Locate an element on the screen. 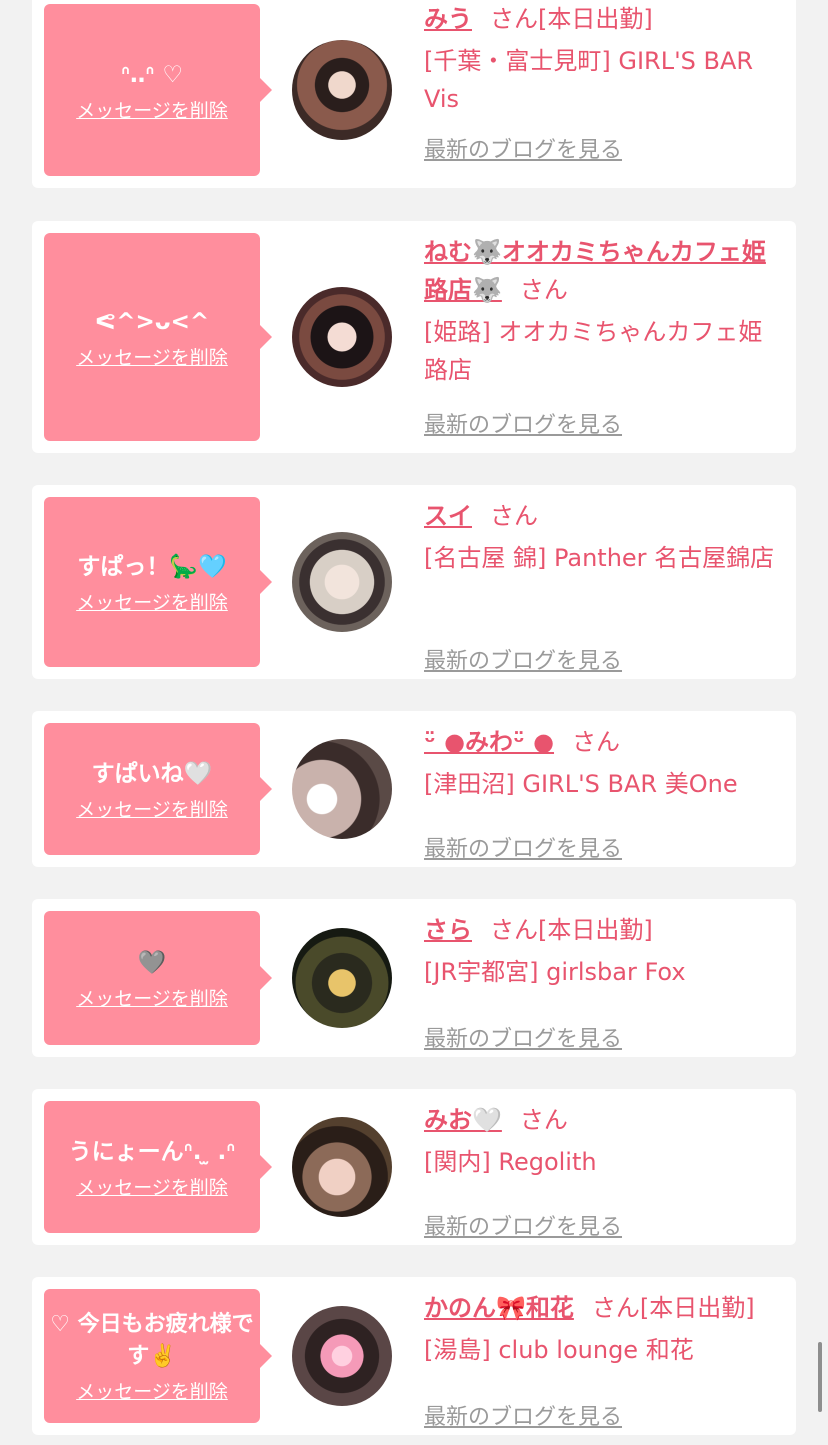 The image size is (828, 1445). message-bubble: ᐢ‥ᐢ ♡ メッセージを削除 is located at coordinates (158, 90).